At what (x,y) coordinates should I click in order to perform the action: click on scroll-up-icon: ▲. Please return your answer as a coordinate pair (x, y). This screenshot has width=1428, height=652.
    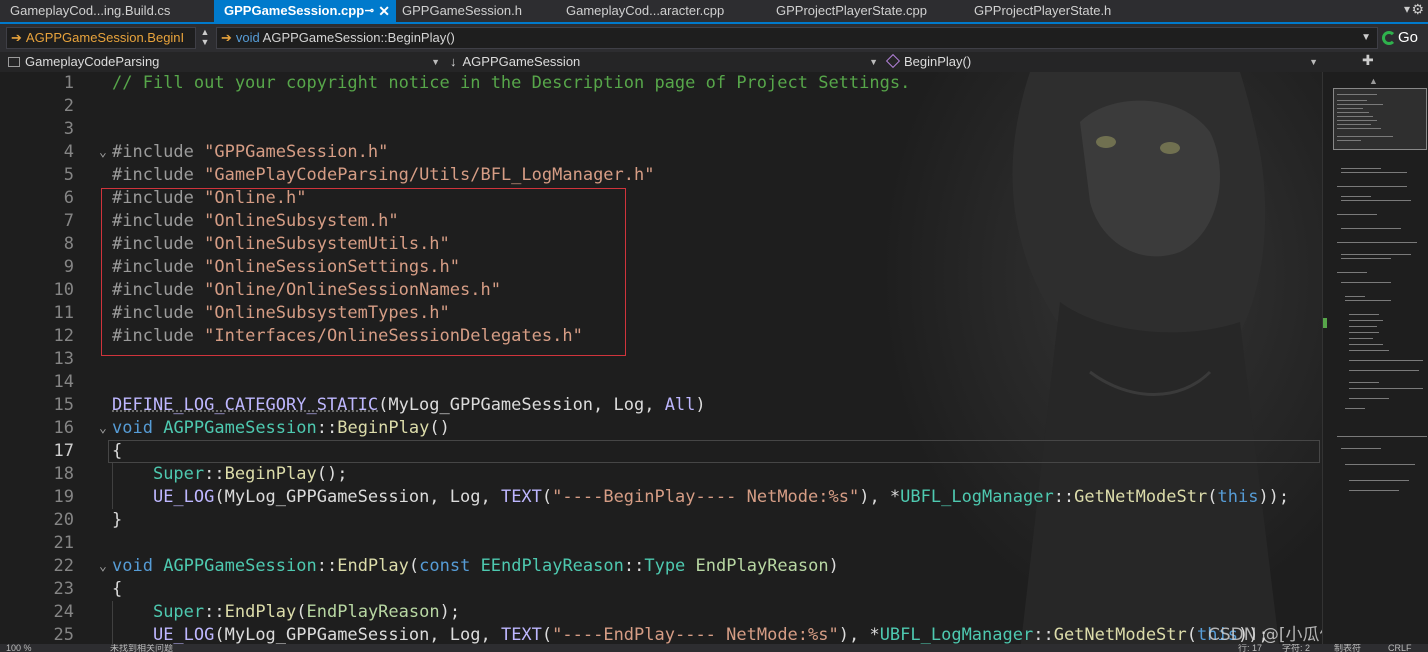
    Looking at the image, I should click on (1373, 81).